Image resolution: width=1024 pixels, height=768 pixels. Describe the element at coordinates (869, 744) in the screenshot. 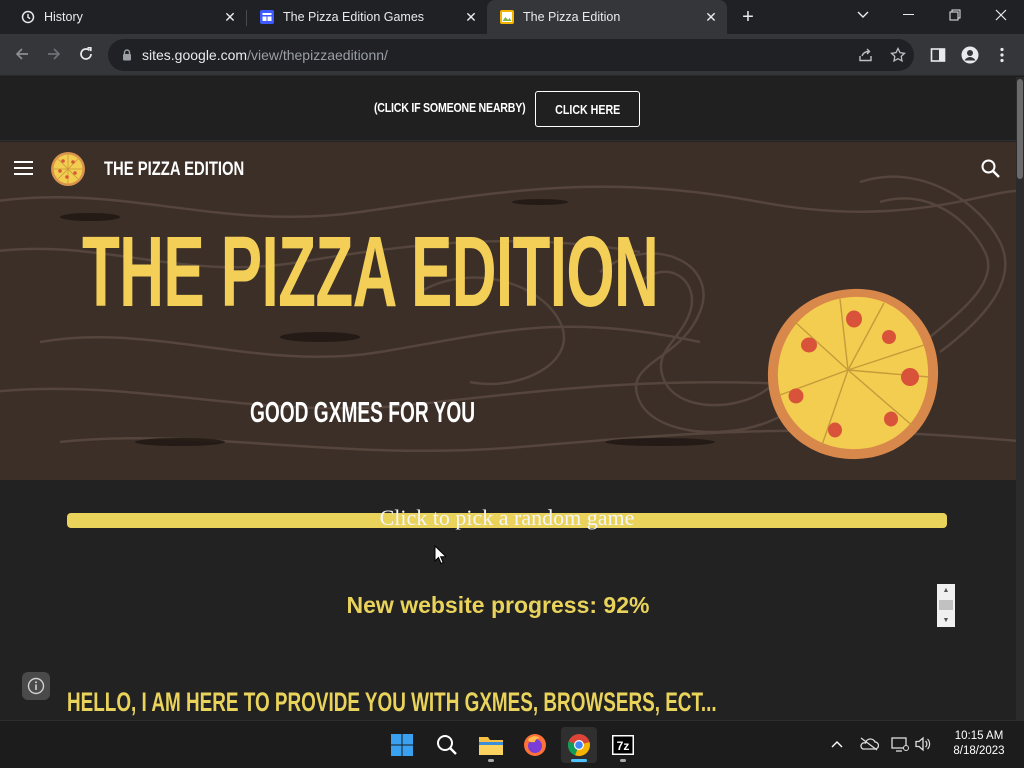

I see `onedrive-offline-icon` at that location.